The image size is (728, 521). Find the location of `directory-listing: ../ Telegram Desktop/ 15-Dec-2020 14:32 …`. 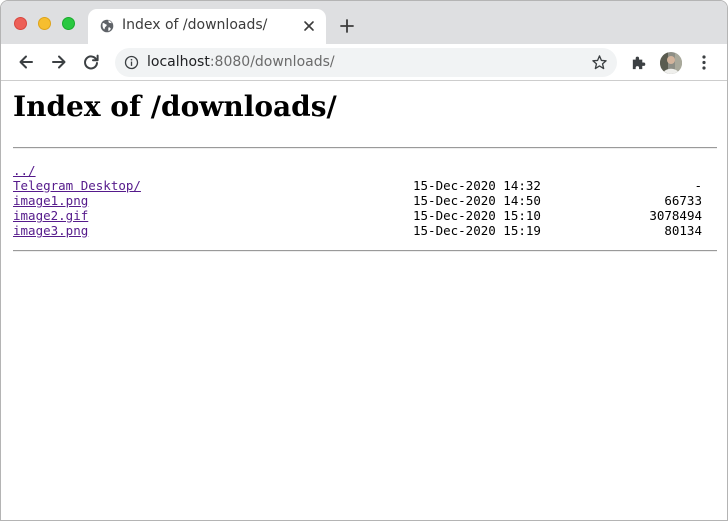

directory-listing: ../ Telegram Desktop/ 15-Dec-2020 14:32 … is located at coordinates (365, 200).